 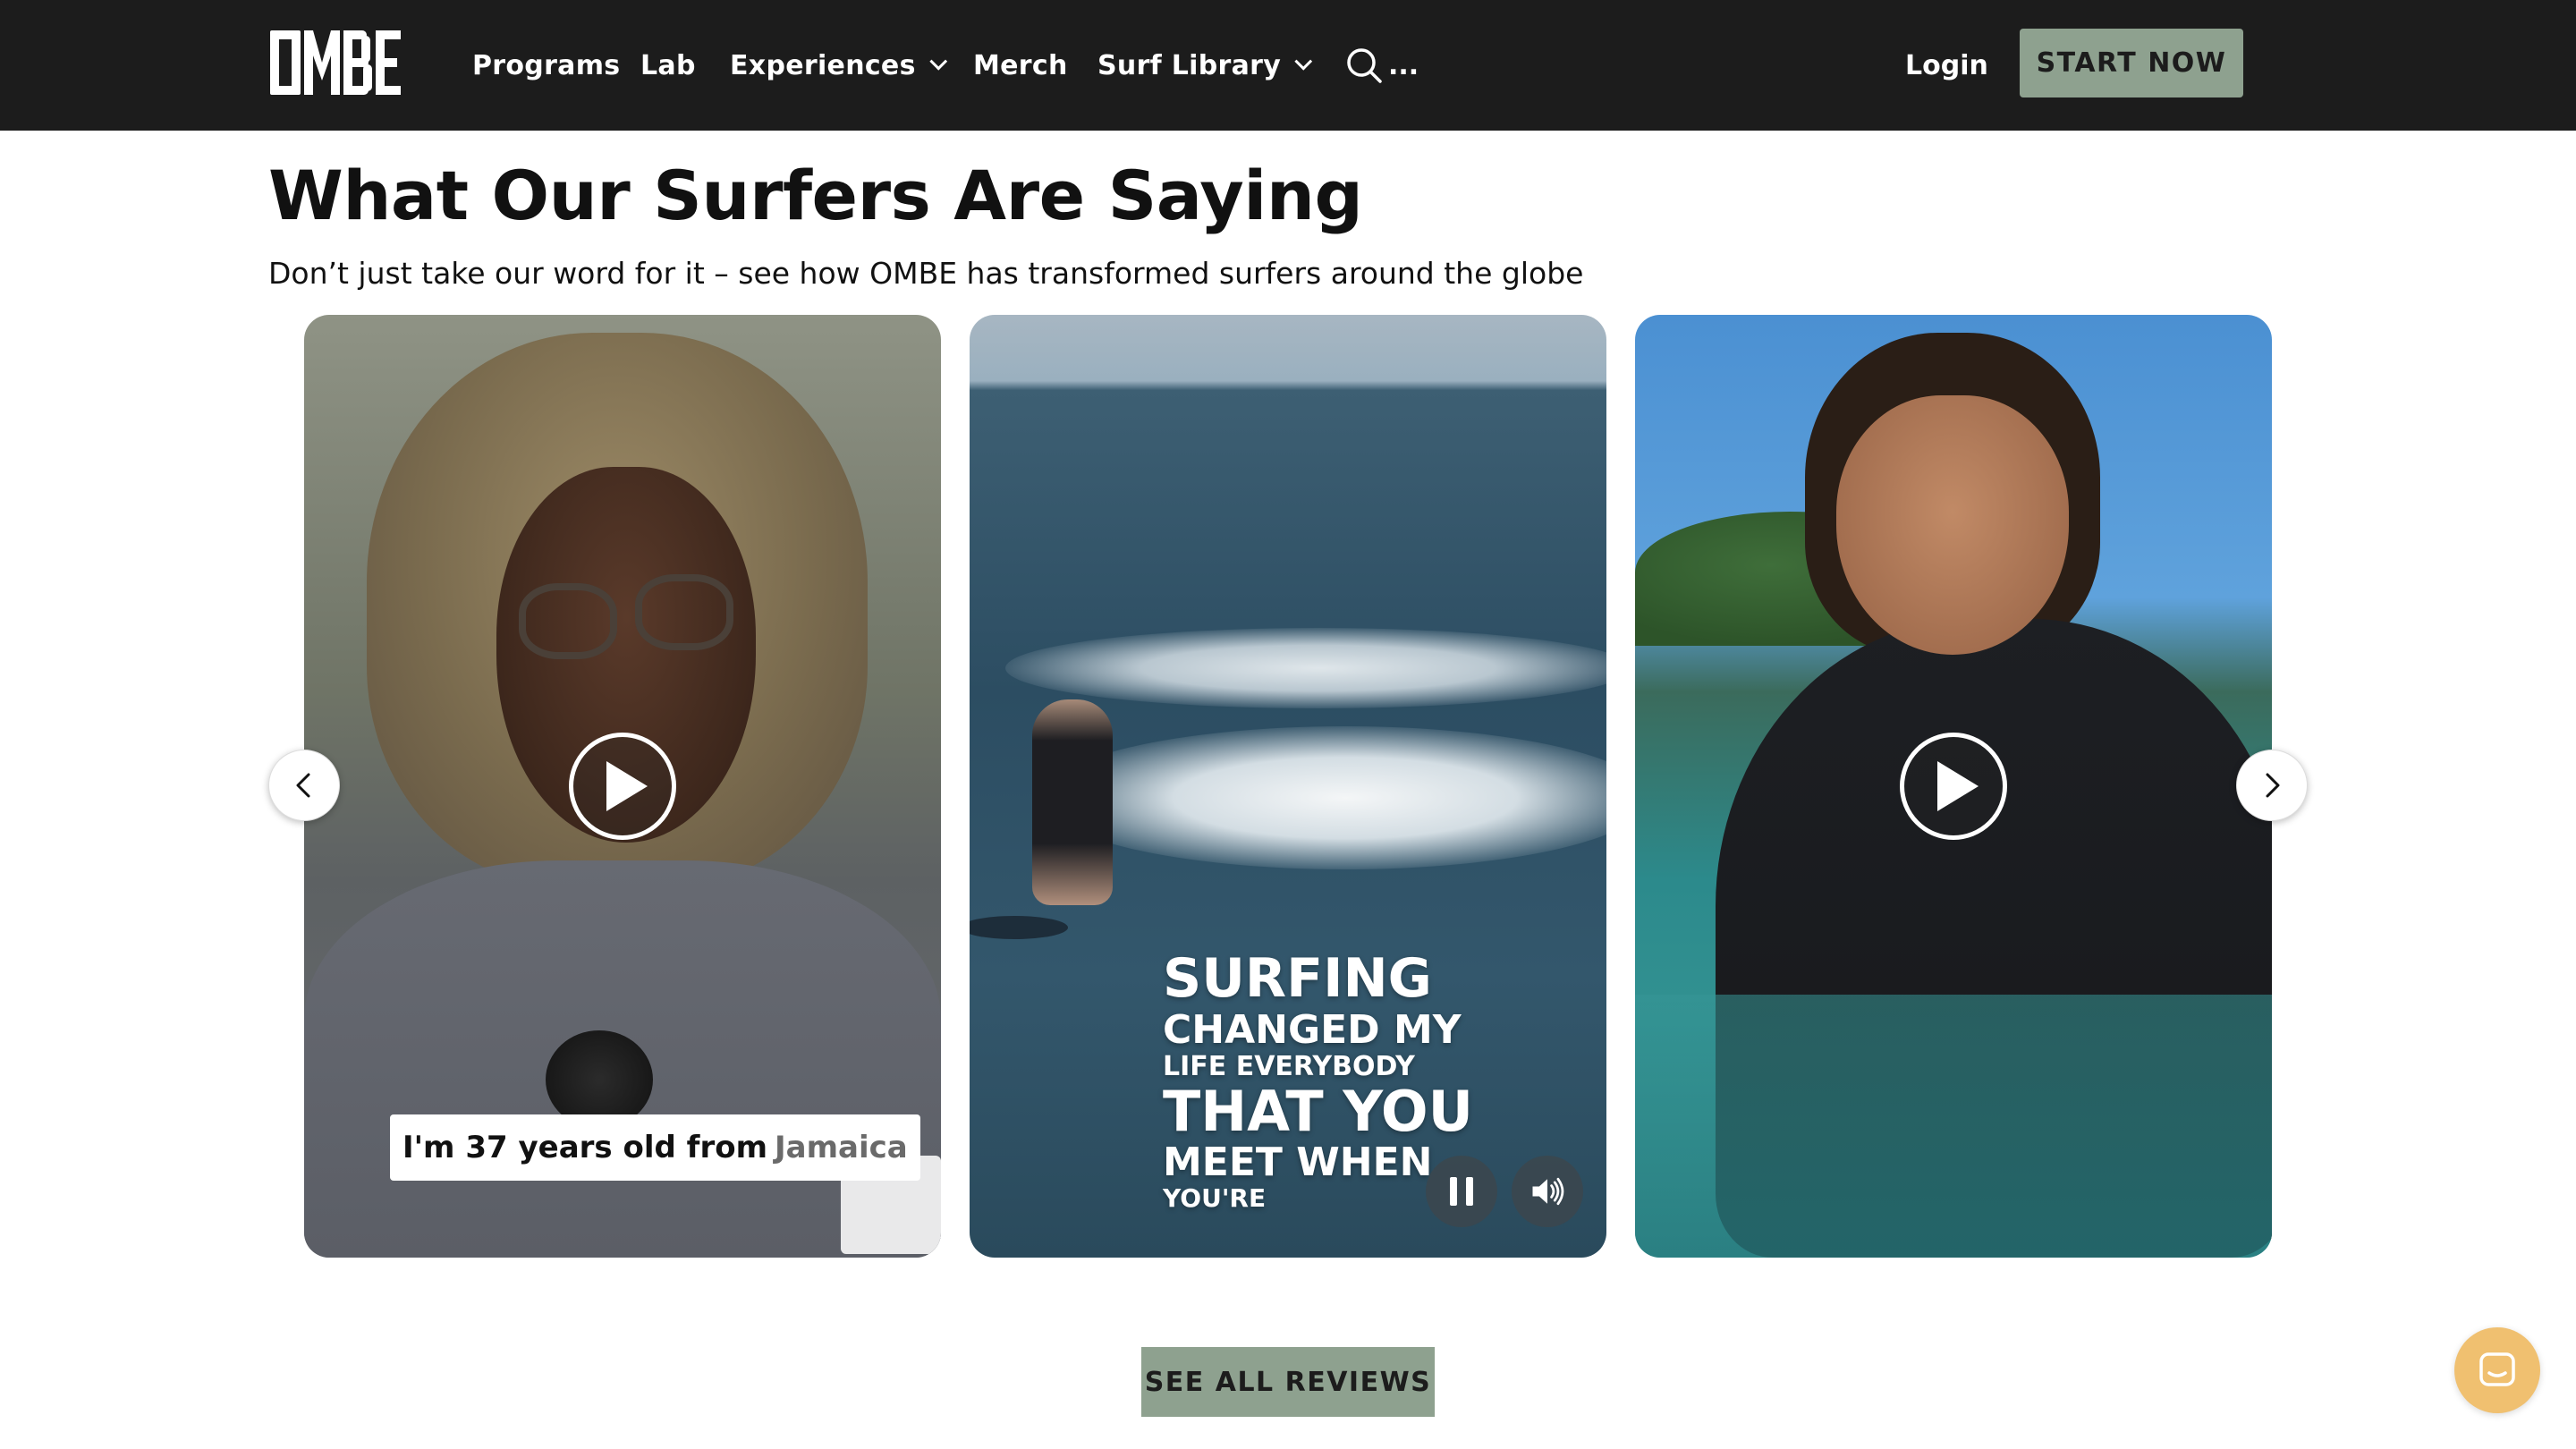 I want to click on volume-button, so click(x=1547, y=1191).